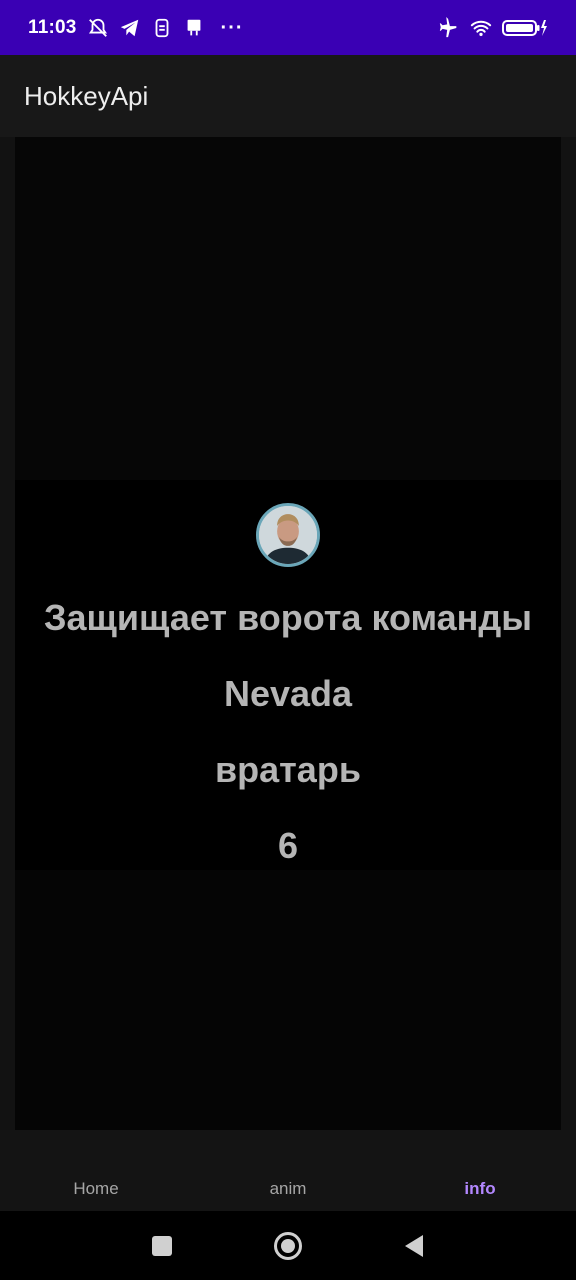 This screenshot has width=576, height=1280. What do you see at coordinates (449, 27) in the screenshot?
I see `airplane-mode-icon` at bounding box center [449, 27].